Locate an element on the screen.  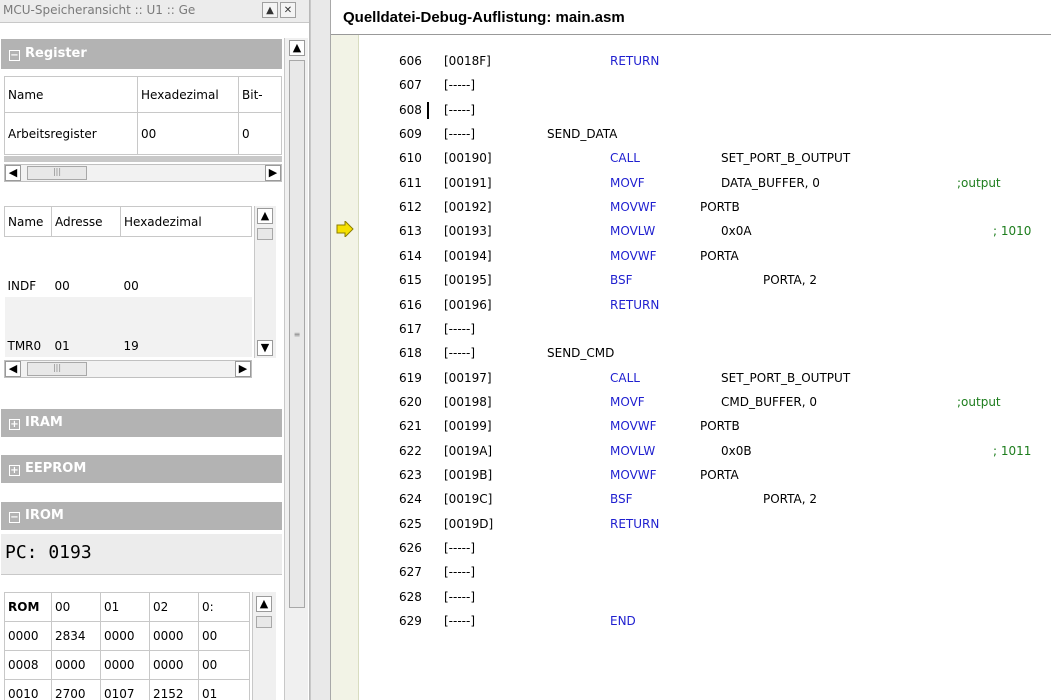
code-line: 618 [-----] SEND_CMD is located at coordinates (691, 353).